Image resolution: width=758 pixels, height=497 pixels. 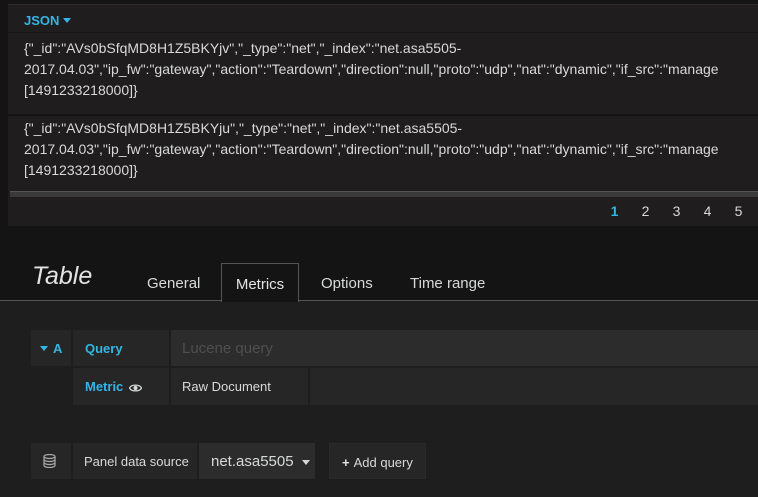 What do you see at coordinates (42, 20) in the screenshot?
I see `json-column-title: JSON` at bounding box center [42, 20].